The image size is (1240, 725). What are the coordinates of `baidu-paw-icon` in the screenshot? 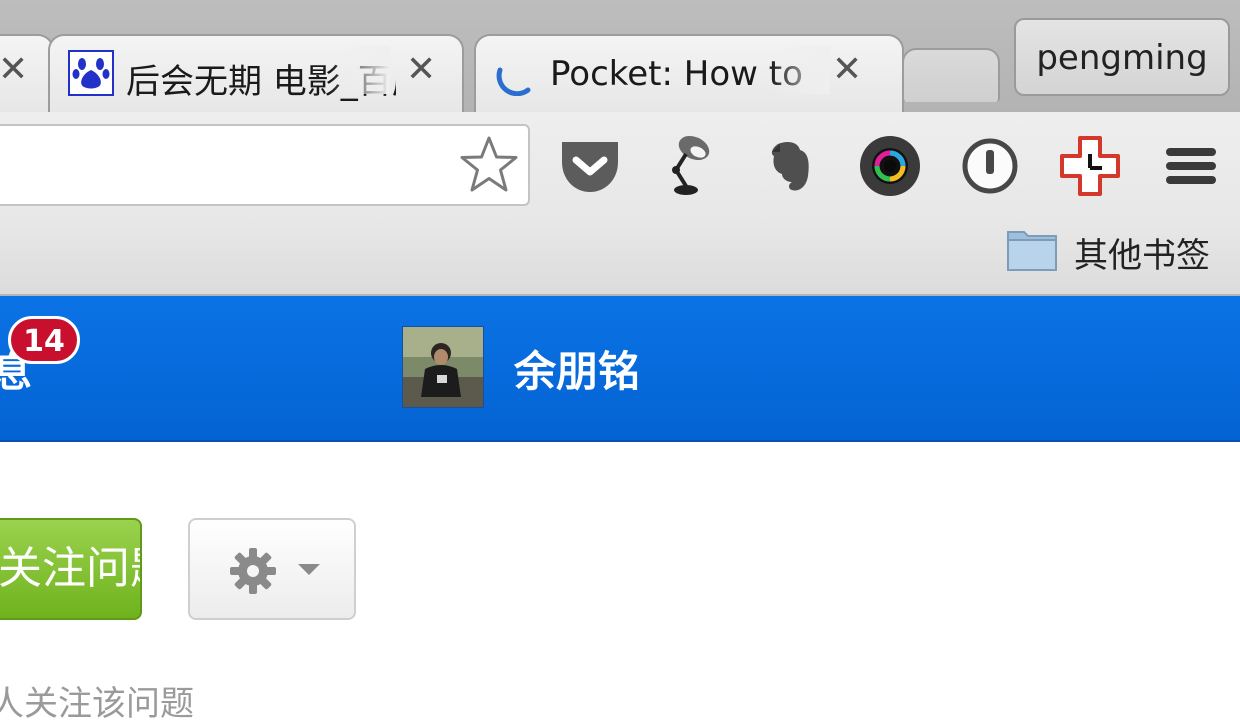 It's located at (91, 73).